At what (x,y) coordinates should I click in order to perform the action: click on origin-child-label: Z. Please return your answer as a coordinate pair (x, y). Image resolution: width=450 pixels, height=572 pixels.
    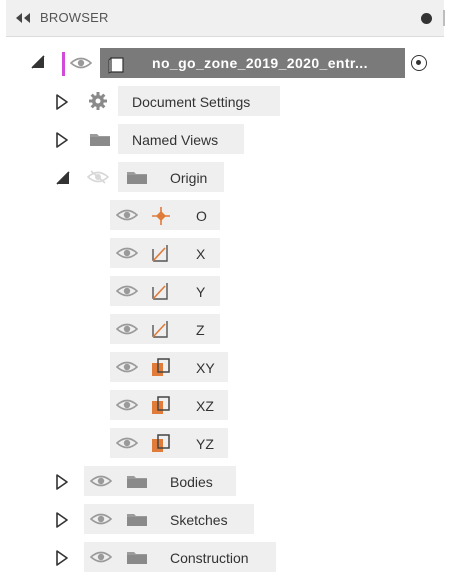
    Looking at the image, I should click on (200, 330).